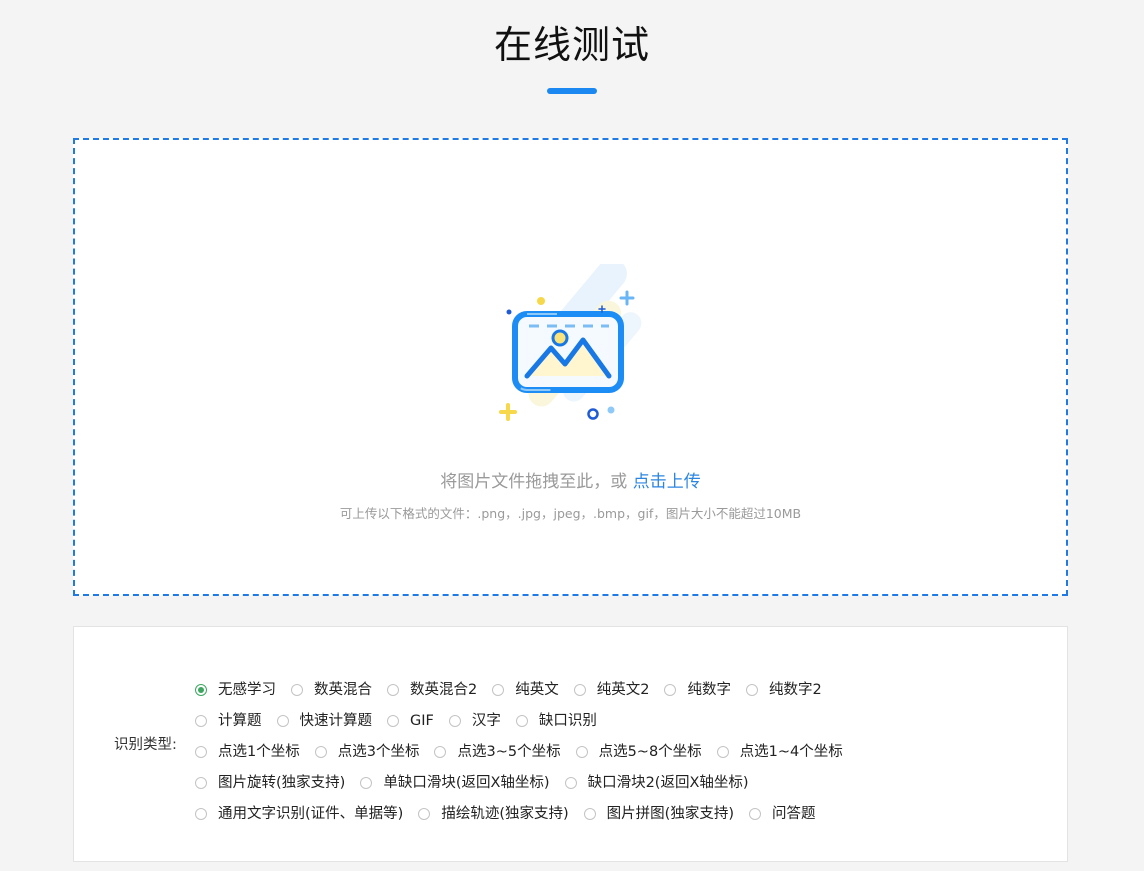  Describe the element at coordinates (509, 751) in the screenshot. I see `radio-option-label: 点选3~5个坐标` at that location.